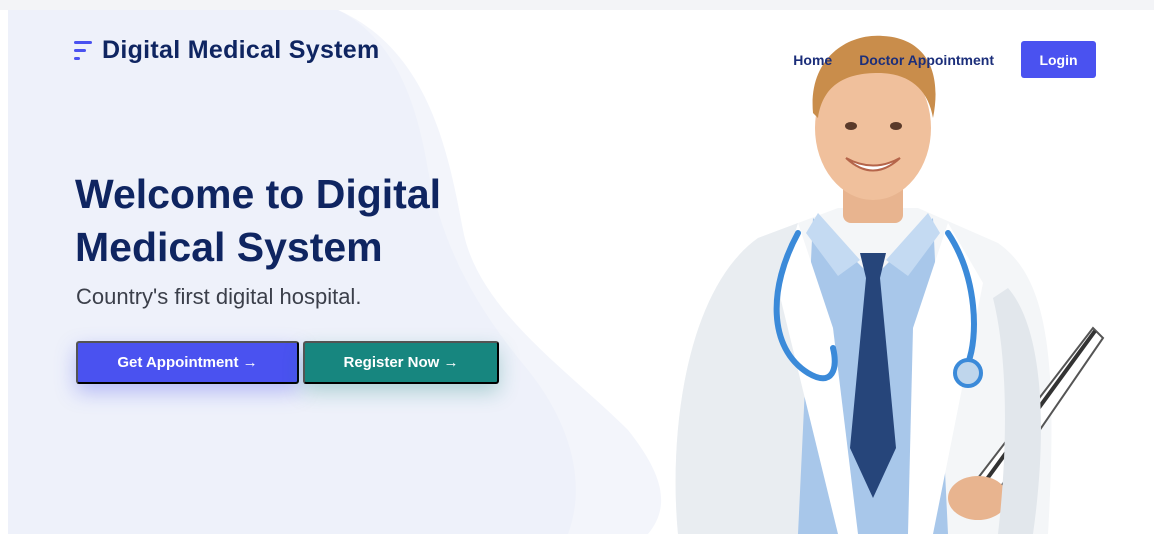 Image resolution: width=1154 pixels, height=534 pixels. Describe the element at coordinates (812, 60) in the screenshot. I see `nav-home-link: Home` at that location.